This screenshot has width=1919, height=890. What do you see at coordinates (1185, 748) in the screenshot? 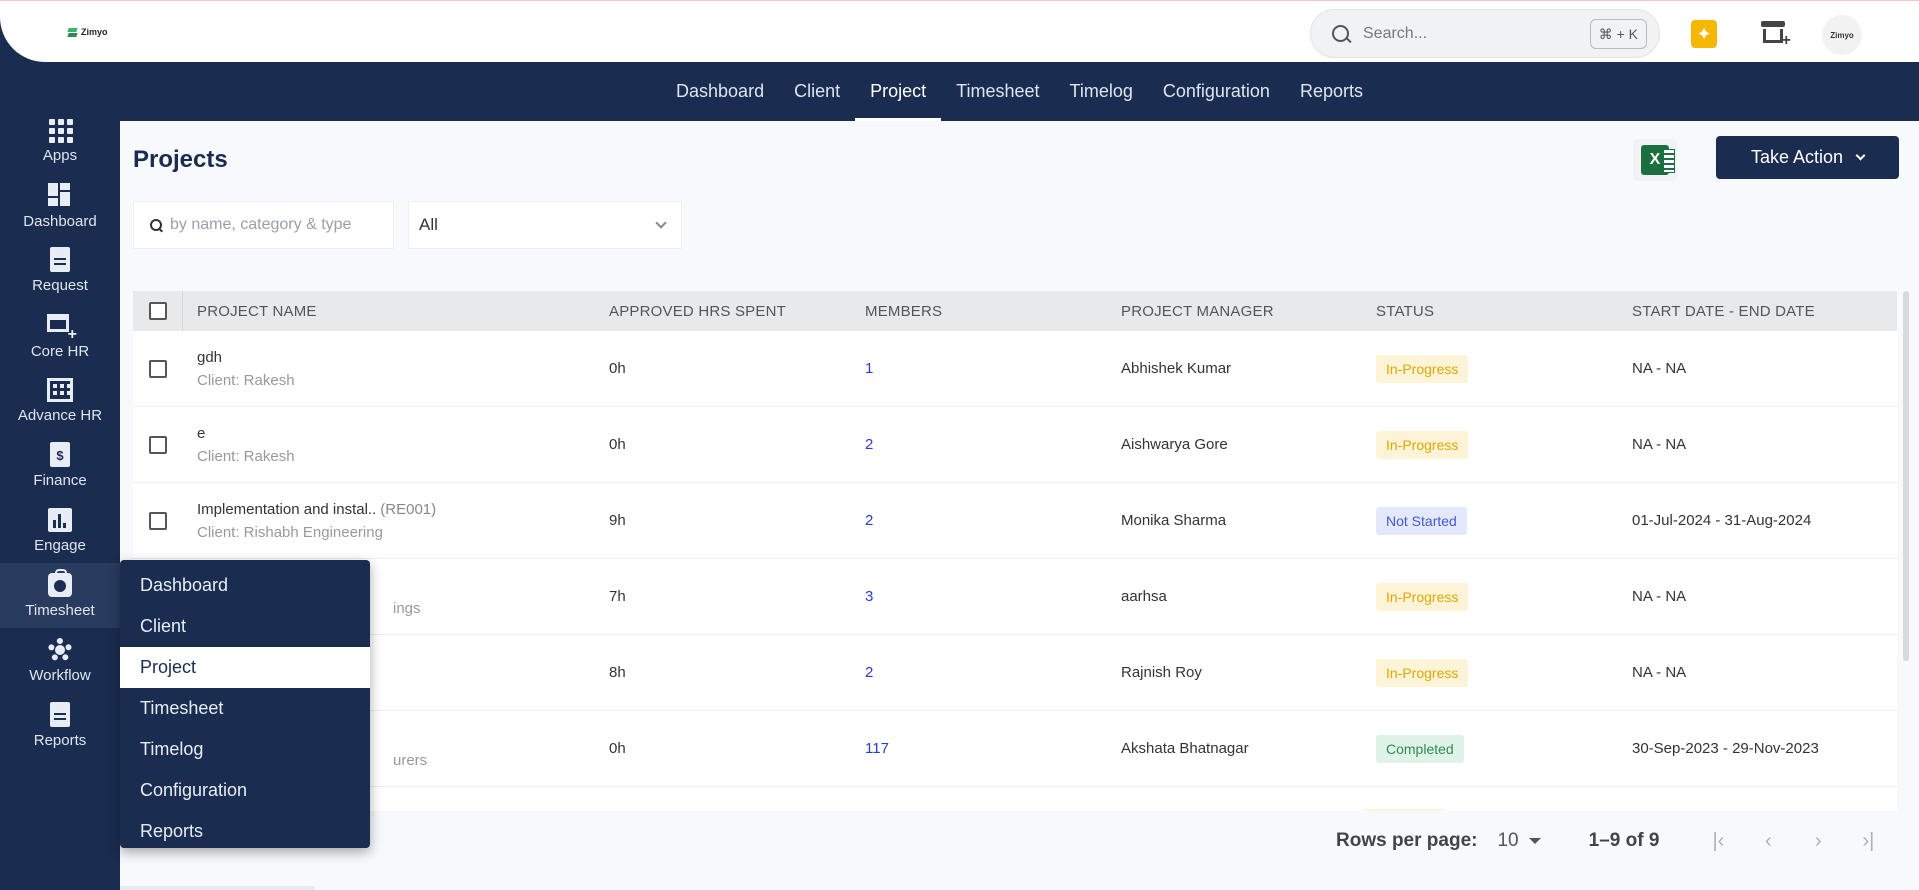
I see `project-manager: Akshata Bhatnagar` at bounding box center [1185, 748].